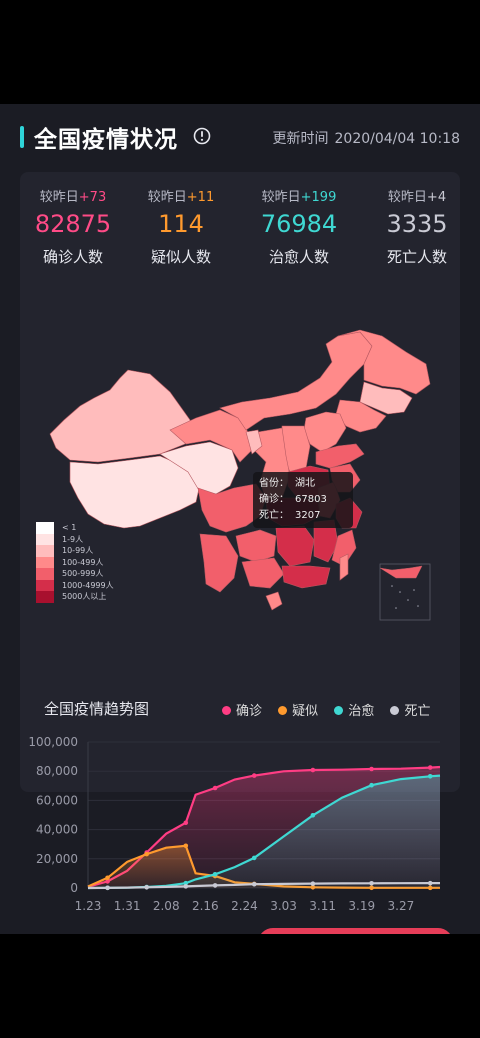 This screenshot has width=480, height=1038. What do you see at coordinates (256, 546) in the screenshot?
I see `map-region-guizhou` at bounding box center [256, 546].